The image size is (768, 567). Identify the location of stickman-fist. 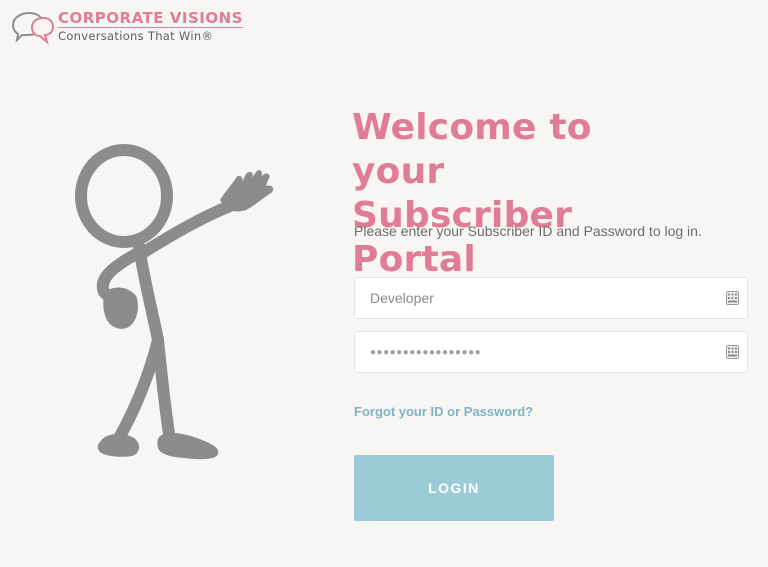
(120, 308).